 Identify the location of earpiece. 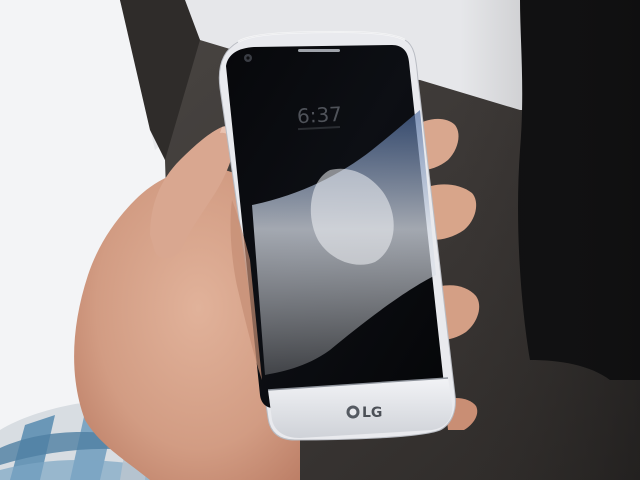
(319, 50).